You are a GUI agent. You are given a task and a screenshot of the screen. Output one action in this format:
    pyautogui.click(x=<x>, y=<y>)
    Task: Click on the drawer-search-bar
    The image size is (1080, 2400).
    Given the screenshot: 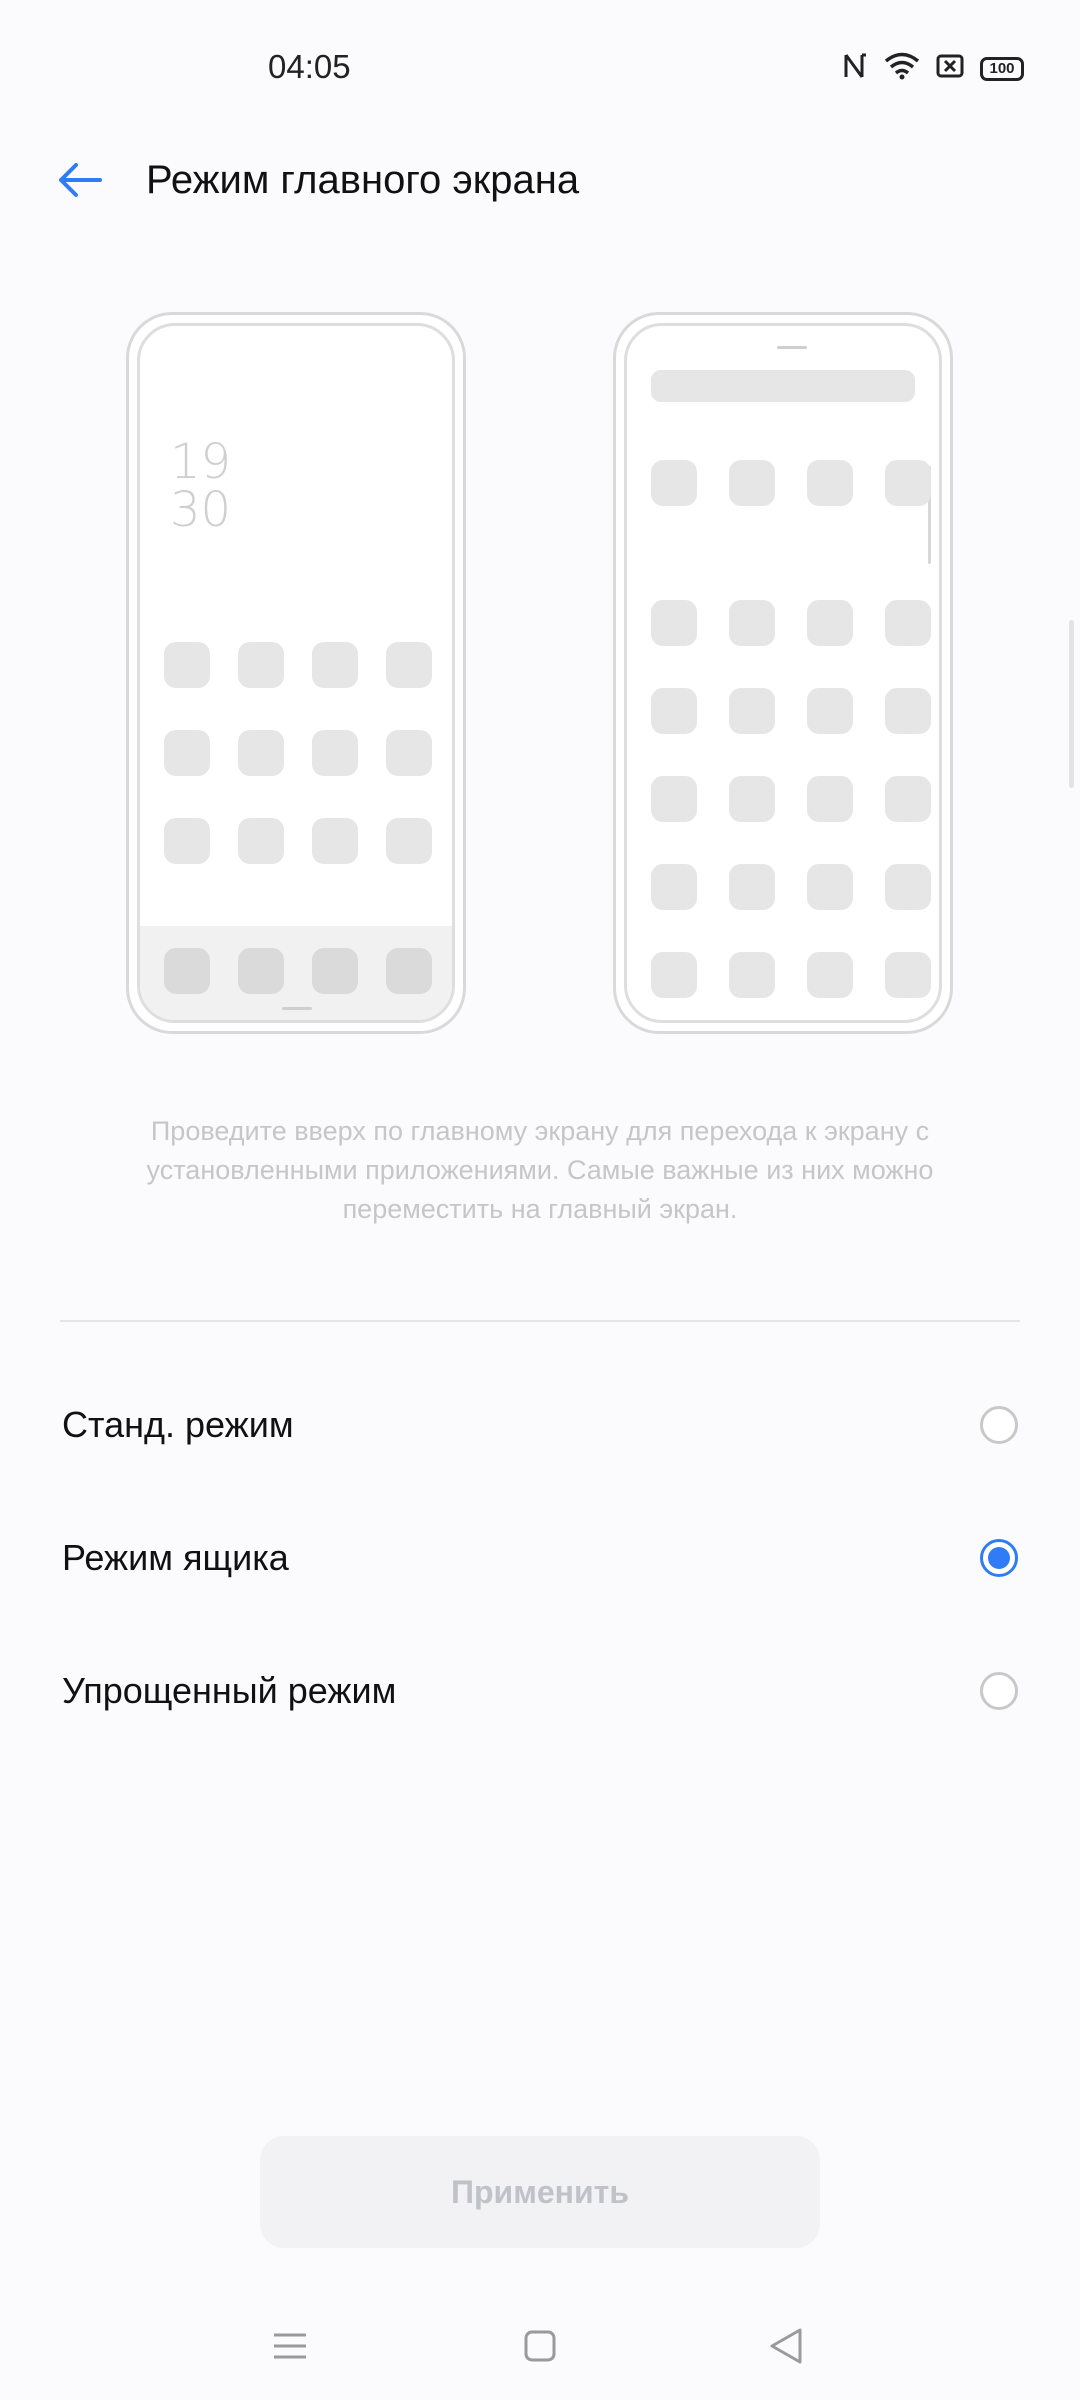 What is the action you would take?
    pyautogui.click(x=783, y=386)
    